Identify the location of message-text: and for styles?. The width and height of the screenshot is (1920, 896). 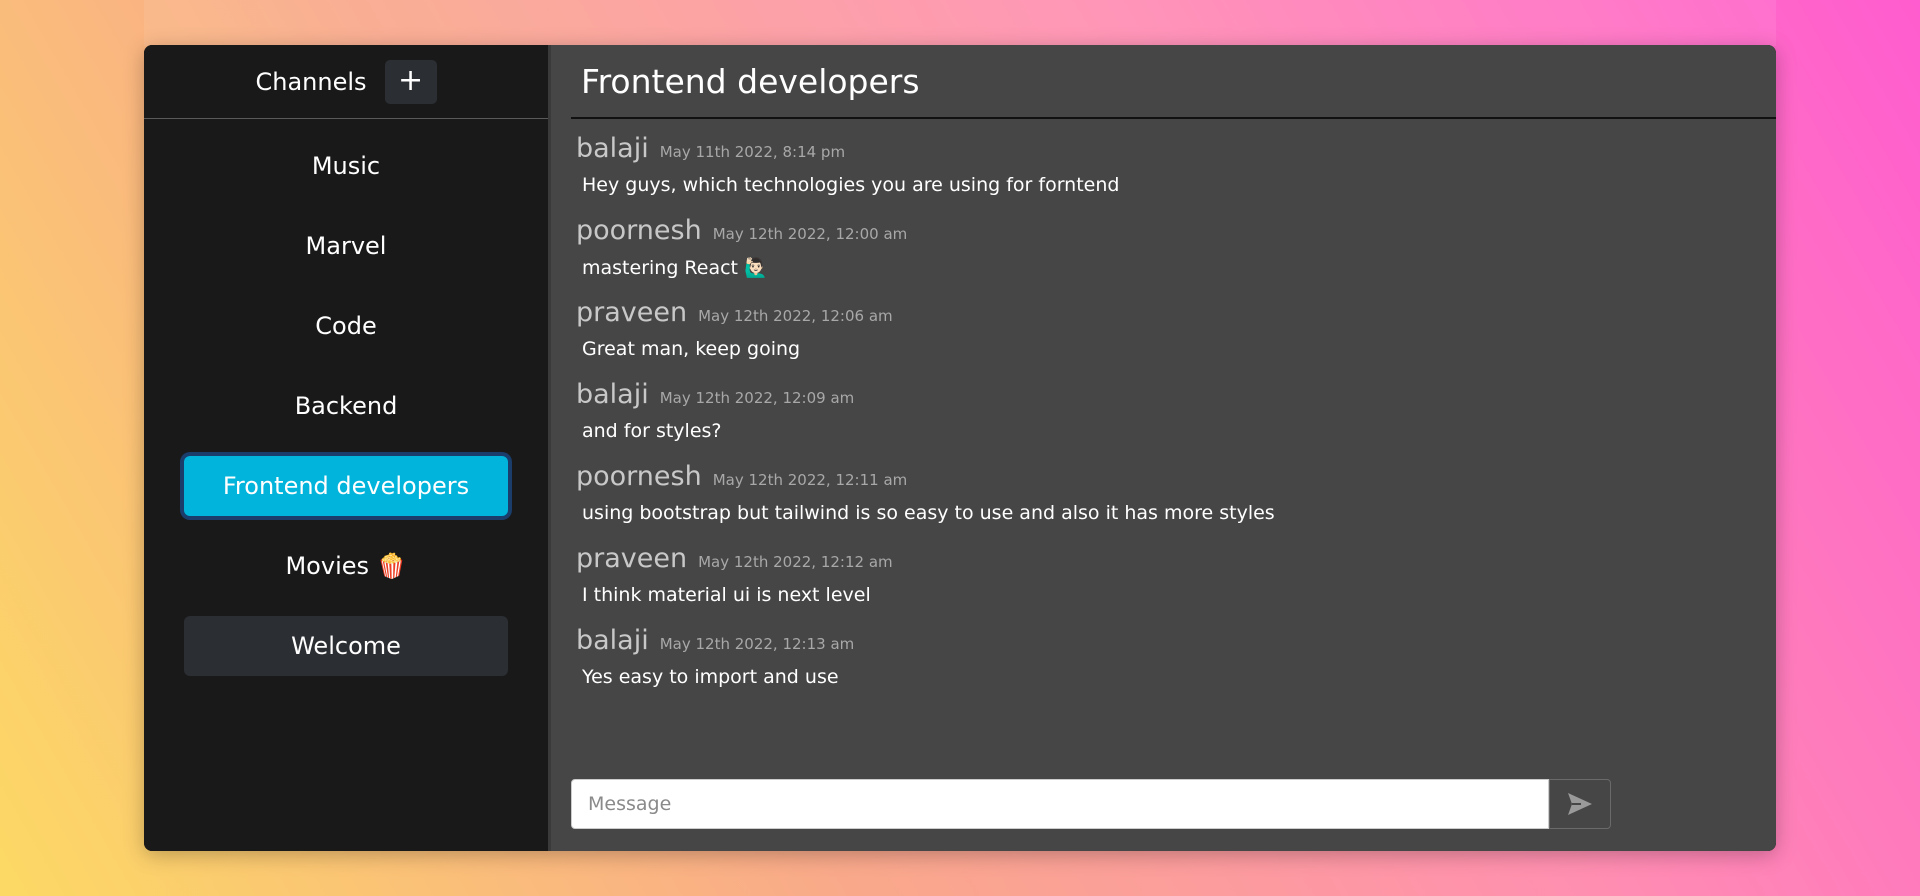
(652, 431).